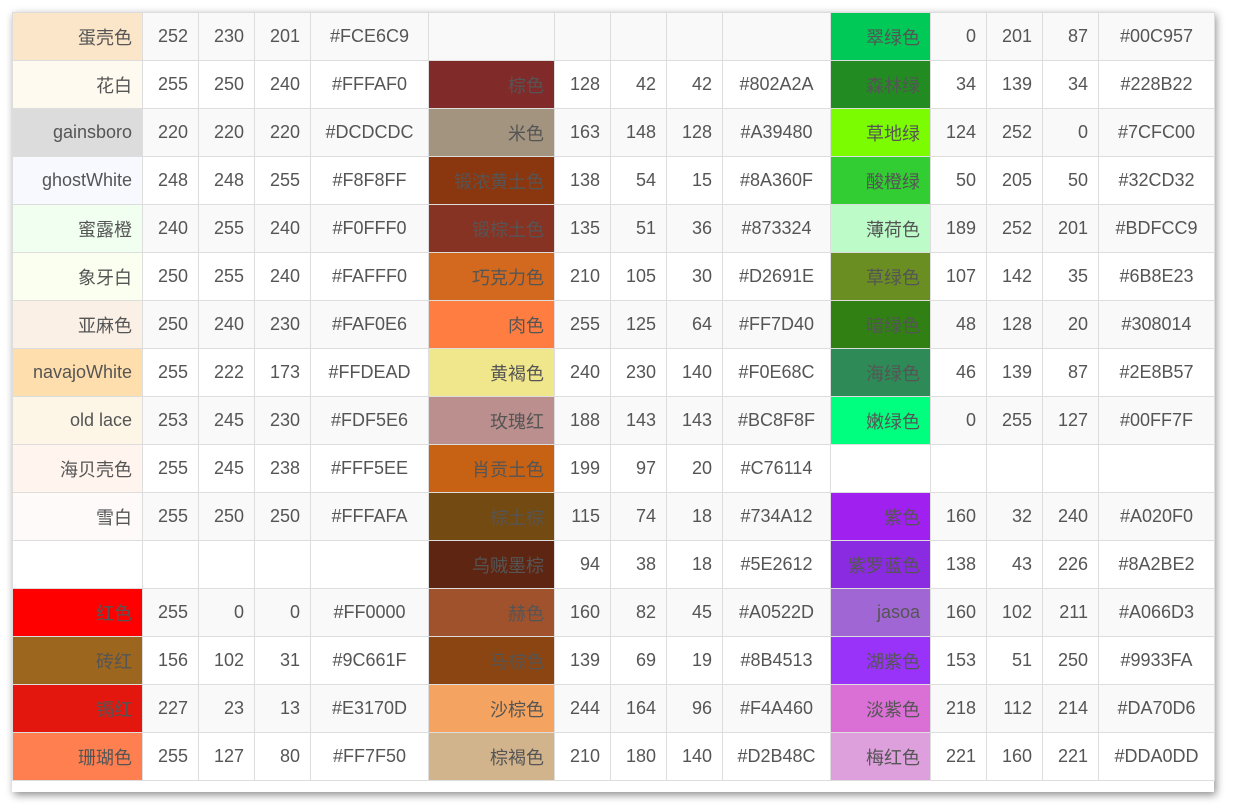  What do you see at coordinates (582, 228) in the screenshot?
I see `red-value-cell: 135` at bounding box center [582, 228].